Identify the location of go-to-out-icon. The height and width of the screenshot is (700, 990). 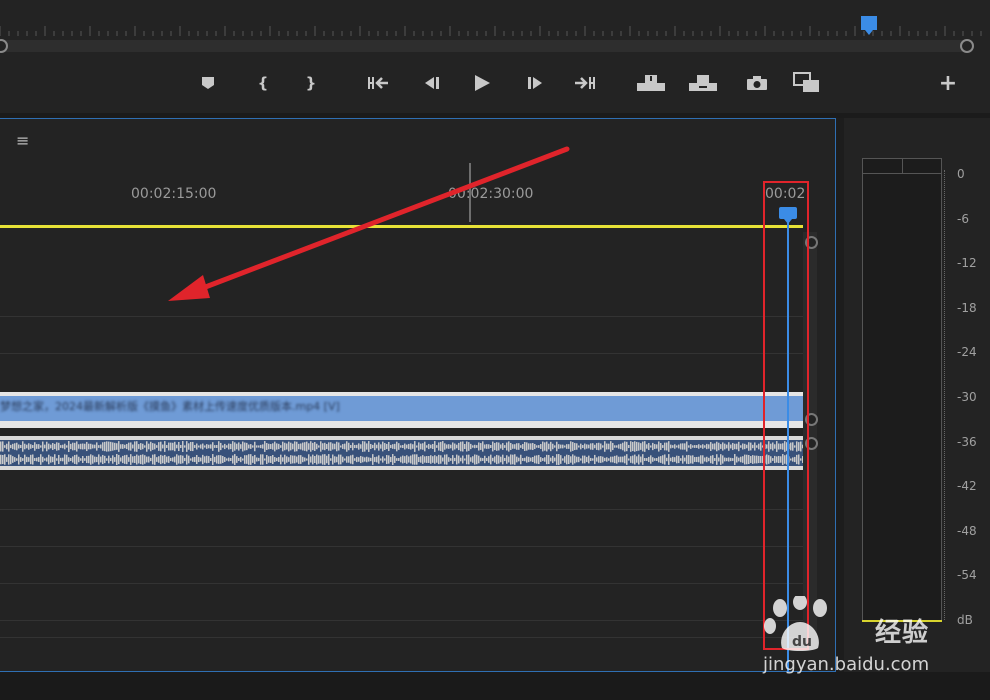
(585, 83).